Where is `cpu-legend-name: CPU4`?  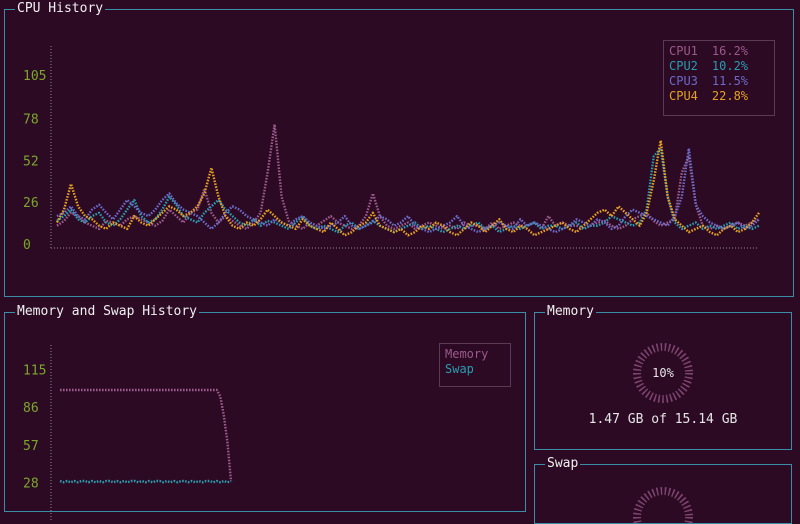 cpu-legend-name: CPU4 is located at coordinates (683, 96).